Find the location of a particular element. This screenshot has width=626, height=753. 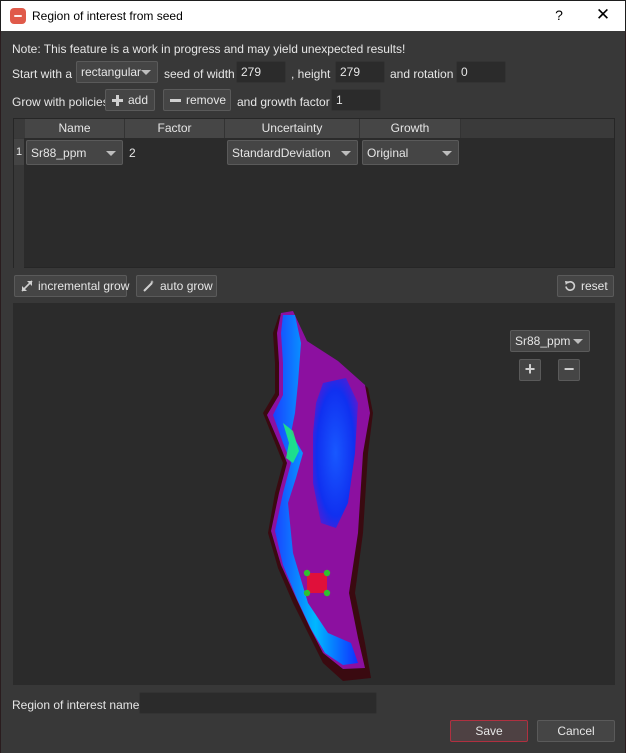

incremental-grow-button: incremental grow is located at coordinates (72, 286).